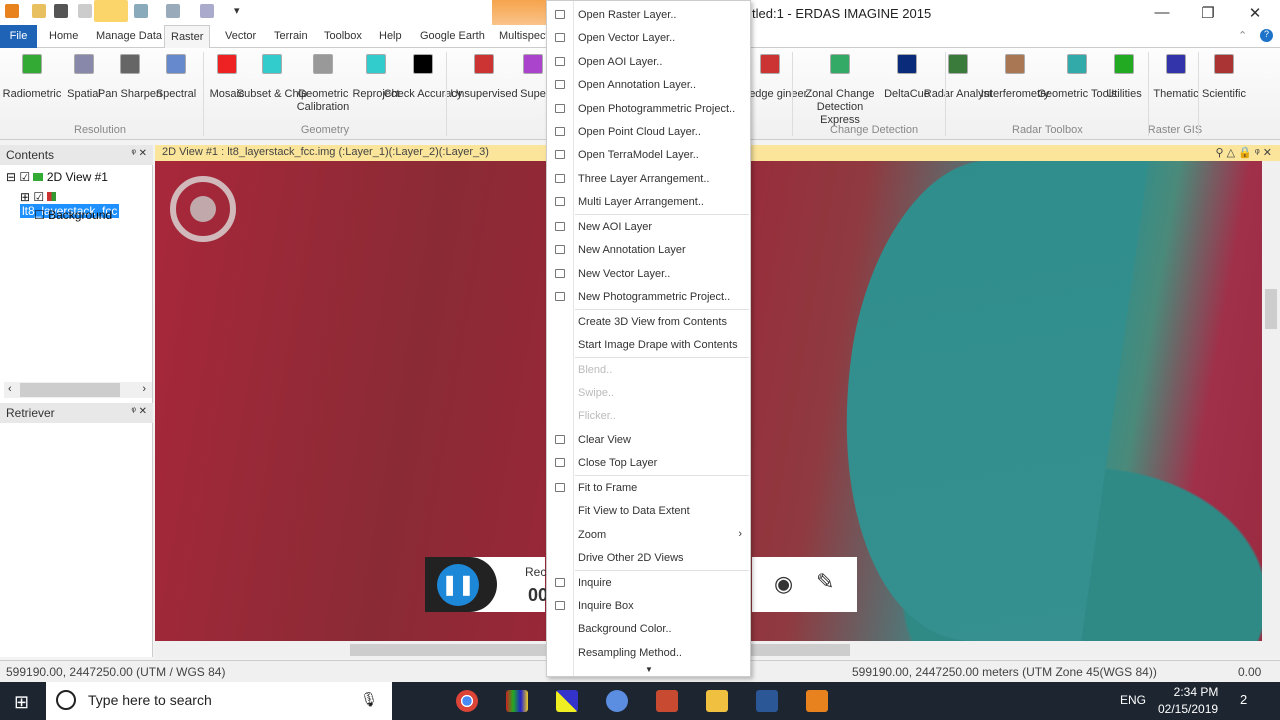 The image size is (1280, 720). What do you see at coordinates (648, 487) in the screenshot?
I see `menu-item-fit-to-frame: Fit to Frame` at bounding box center [648, 487].